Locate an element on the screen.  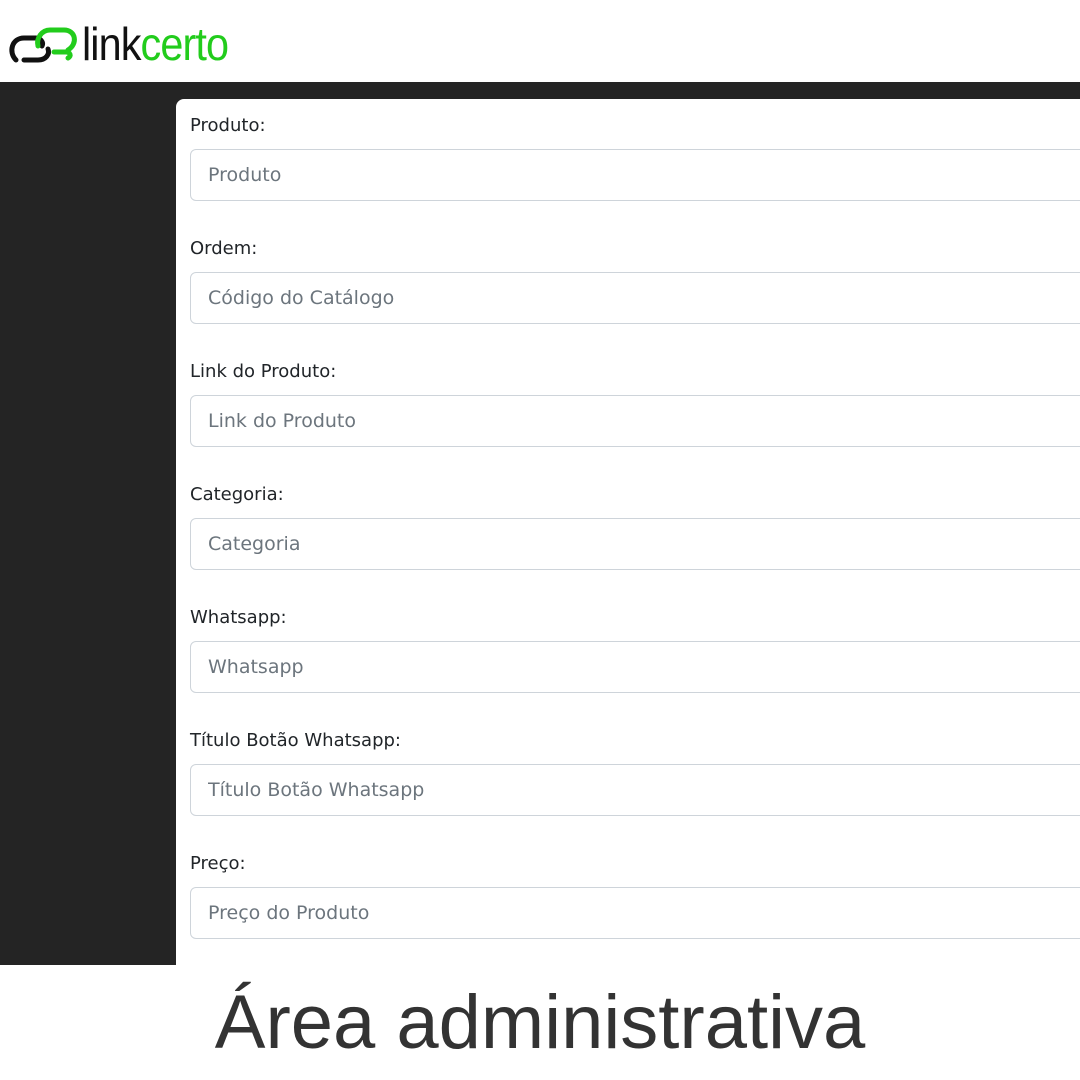
field-label-produto: Produto: is located at coordinates (228, 125).